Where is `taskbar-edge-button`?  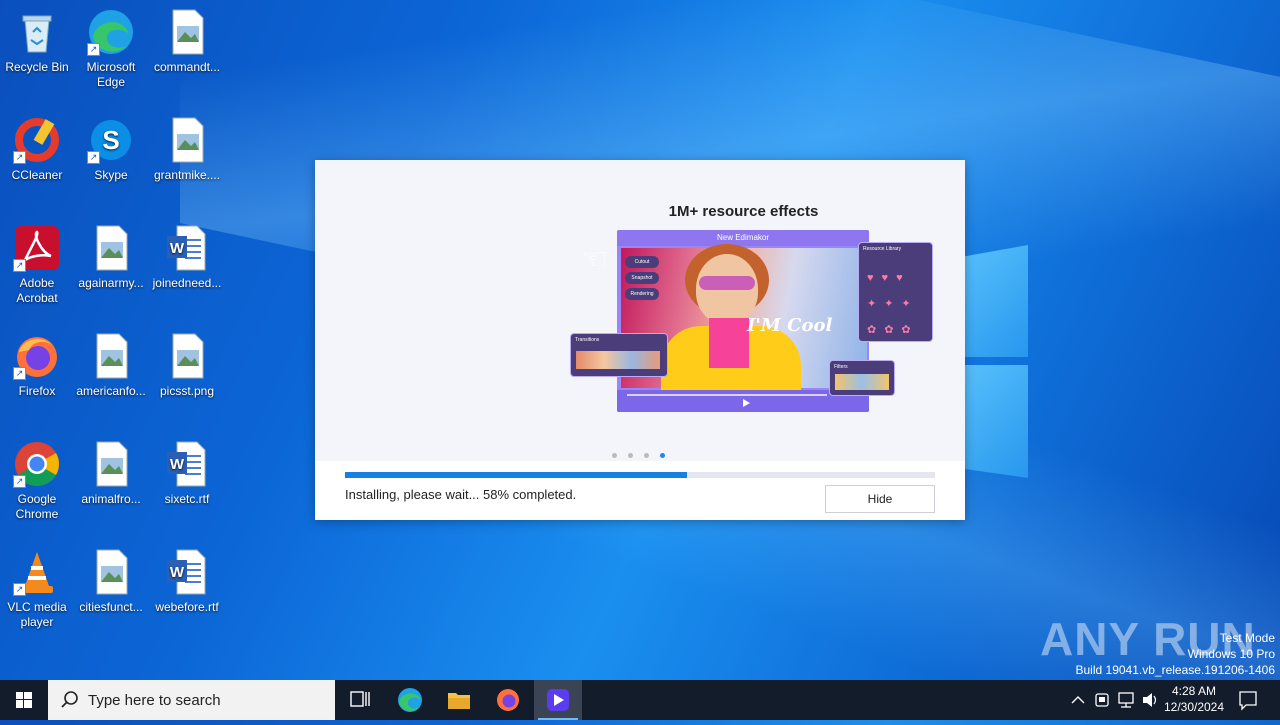 taskbar-edge-button is located at coordinates (410, 700).